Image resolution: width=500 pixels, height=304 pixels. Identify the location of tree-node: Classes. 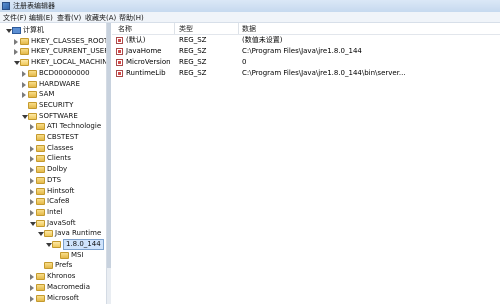
(53, 148).